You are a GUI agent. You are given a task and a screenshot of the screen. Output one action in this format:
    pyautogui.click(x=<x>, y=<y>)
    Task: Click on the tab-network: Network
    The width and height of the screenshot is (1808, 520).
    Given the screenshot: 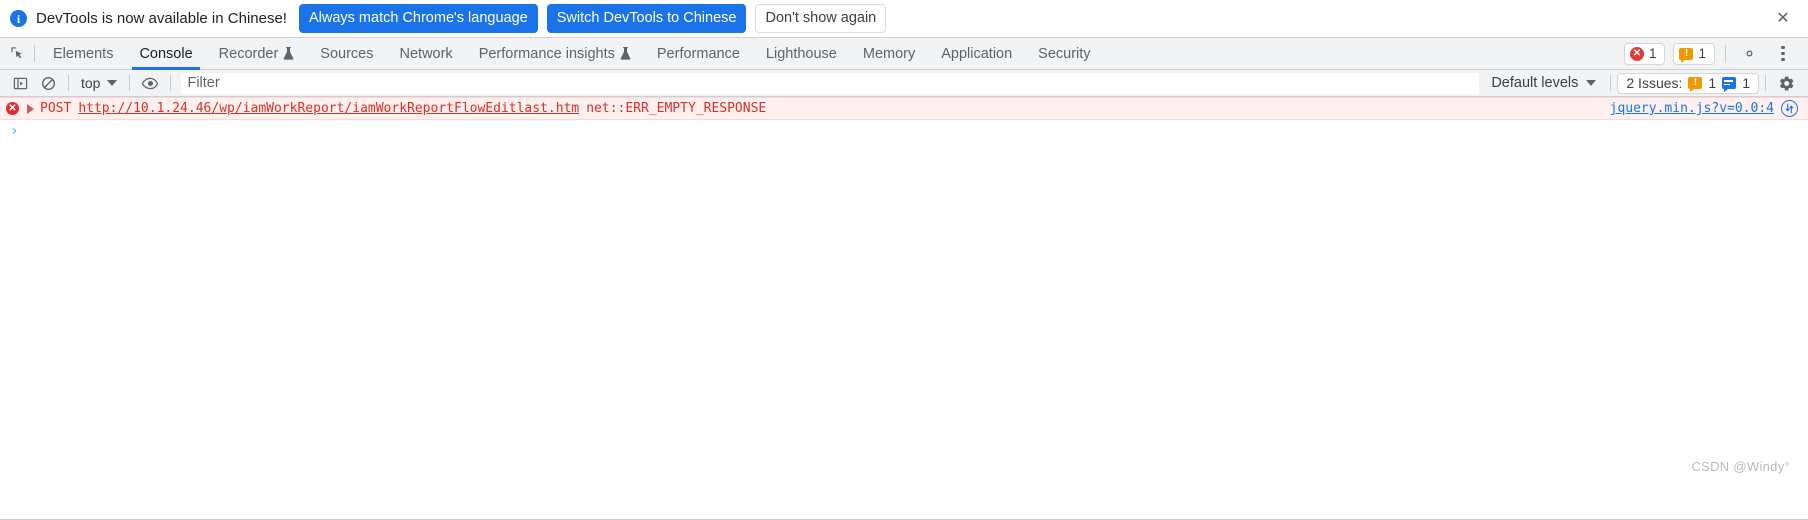 What is the action you would take?
    pyautogui.click(x=426, y=53)
    